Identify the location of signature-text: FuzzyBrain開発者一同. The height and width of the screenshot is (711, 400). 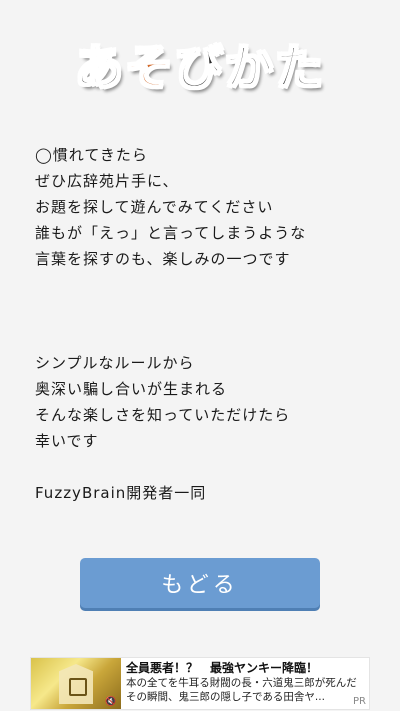
(121, 493).